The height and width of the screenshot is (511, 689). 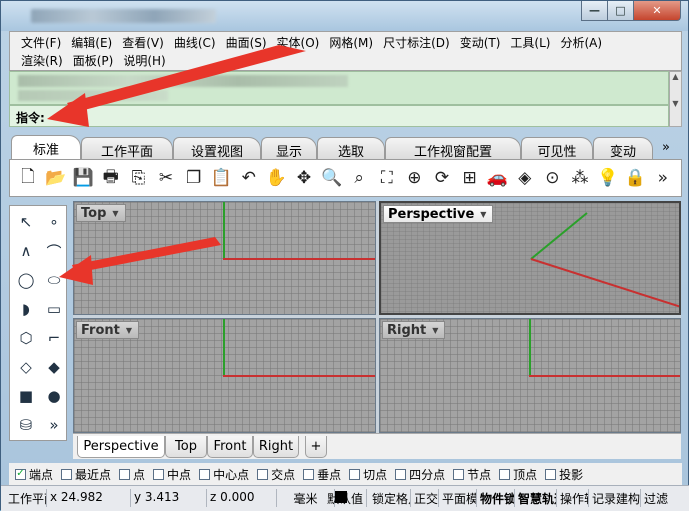 I want to click on shade-icon: ◈, so click(x=525, y=178).